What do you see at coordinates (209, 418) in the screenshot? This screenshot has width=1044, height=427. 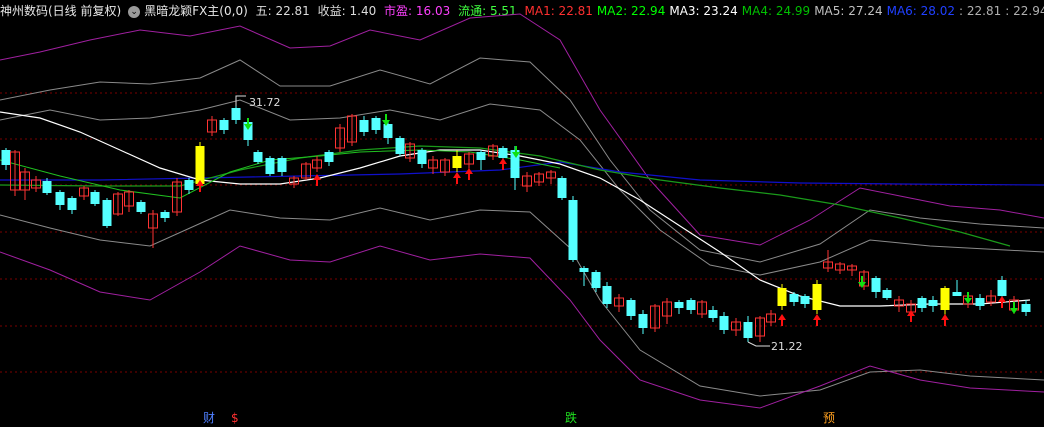 I see `finance-marker: 财` at bounding box center [209, 418].